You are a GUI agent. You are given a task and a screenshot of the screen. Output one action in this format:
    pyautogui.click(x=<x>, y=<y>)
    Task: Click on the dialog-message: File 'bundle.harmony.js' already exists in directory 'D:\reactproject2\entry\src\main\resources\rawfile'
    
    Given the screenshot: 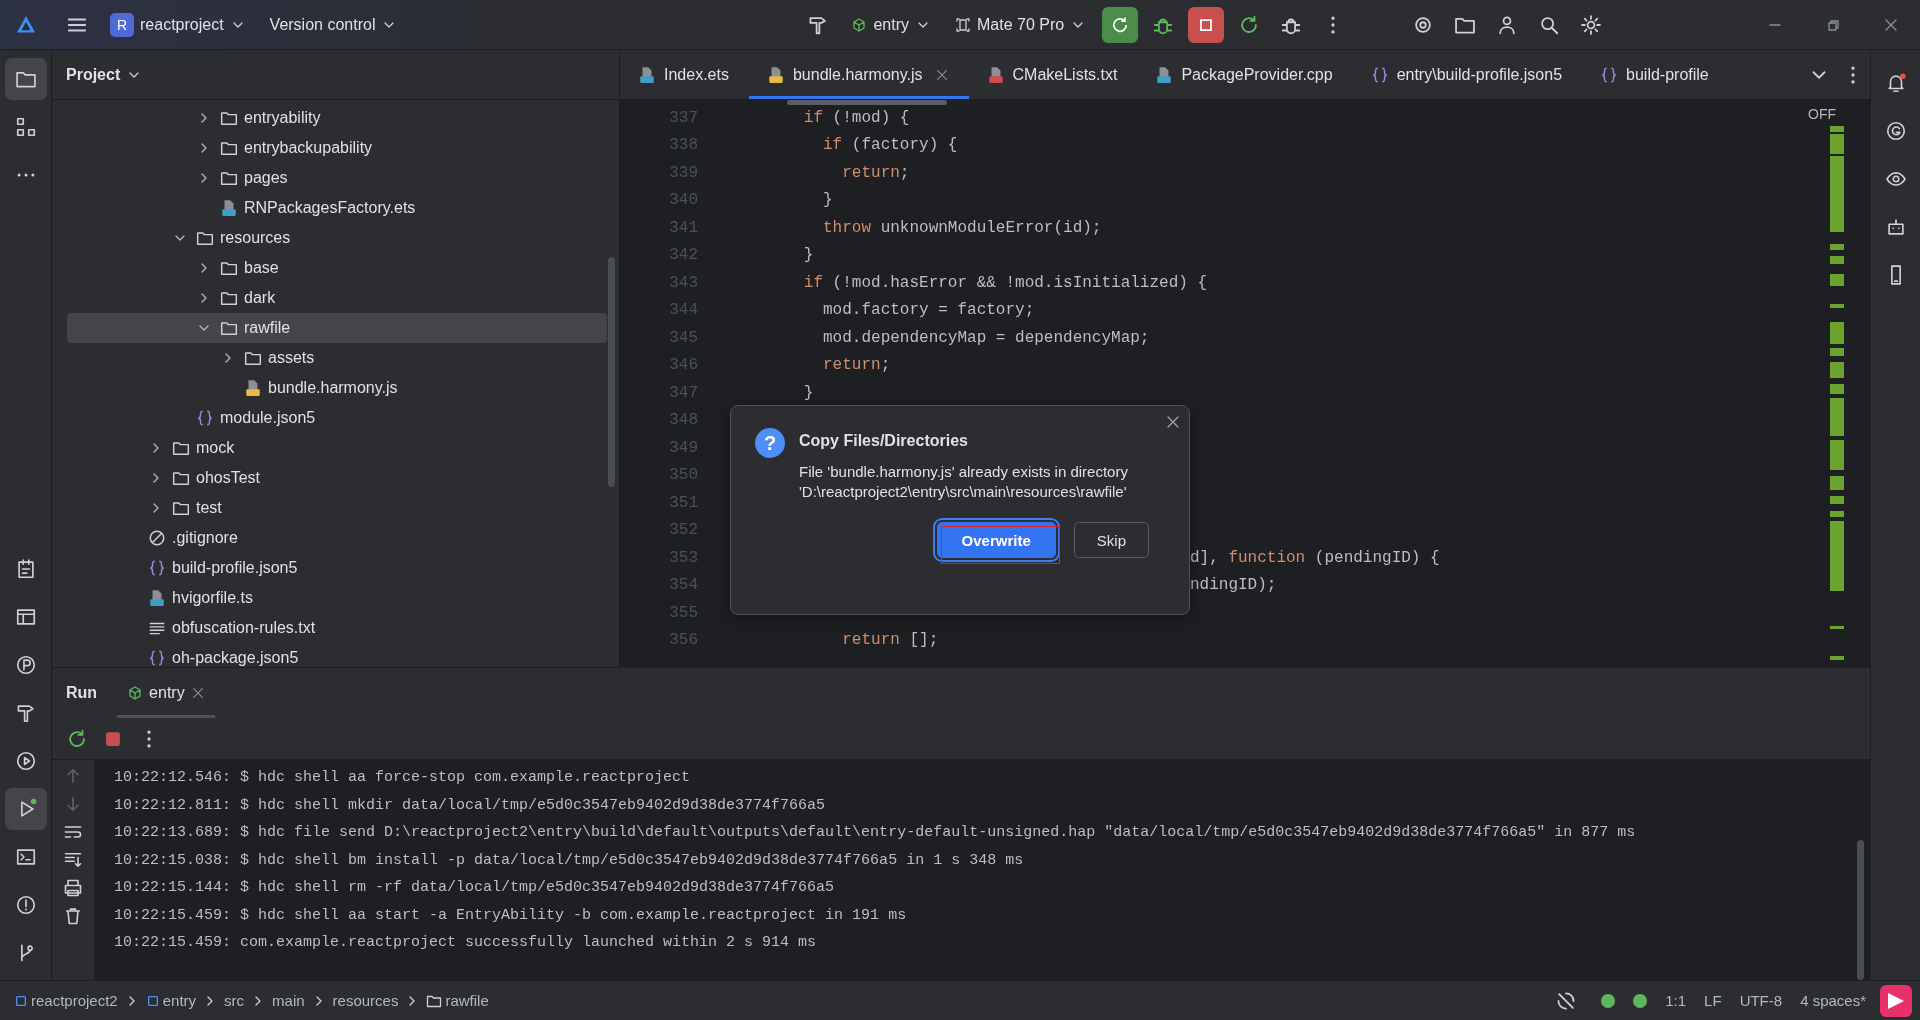 What is the action you would take?
    pyautogui.click(x=964, y=482)
    